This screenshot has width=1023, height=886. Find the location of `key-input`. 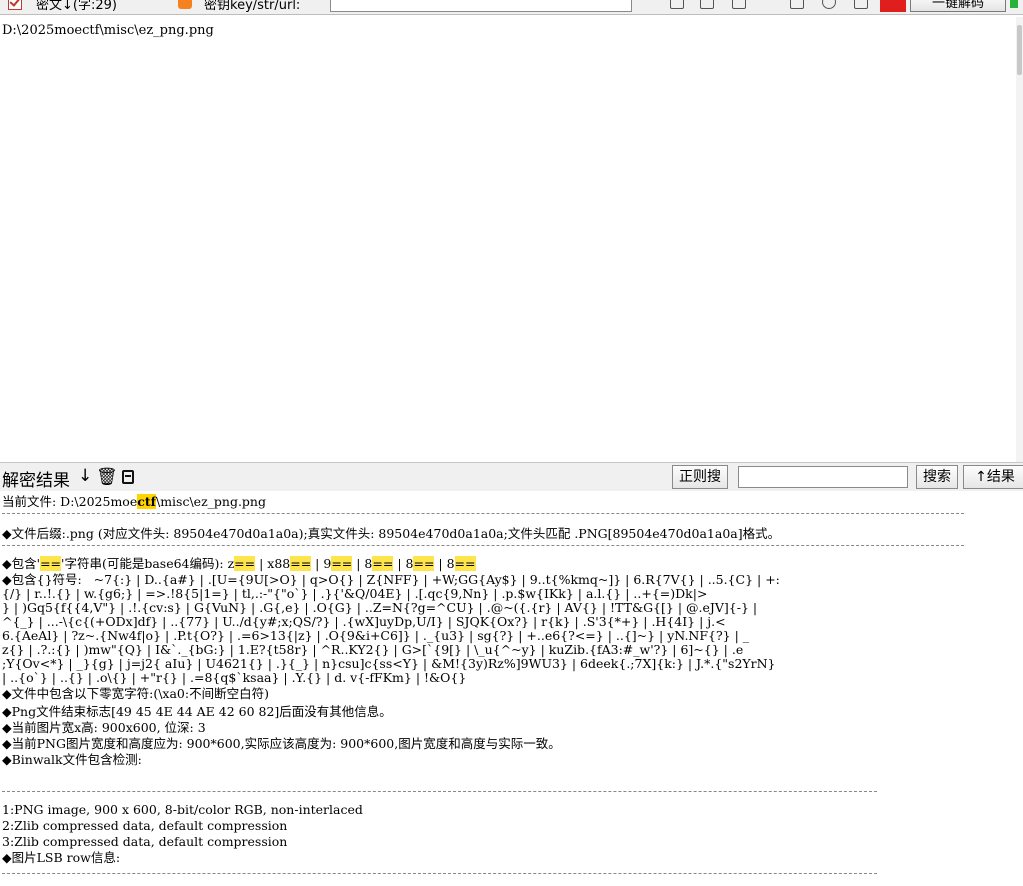

key-input is located at coordinates (481, 6).